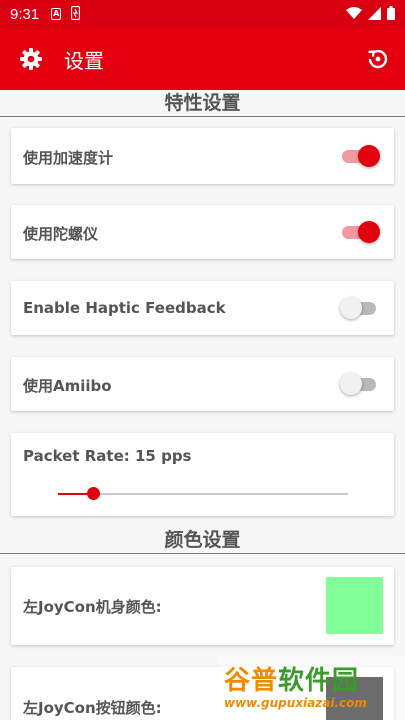 The height and width of the screenshot is (720, 405). I want to click on reset-history-icon, so click(378, 59).